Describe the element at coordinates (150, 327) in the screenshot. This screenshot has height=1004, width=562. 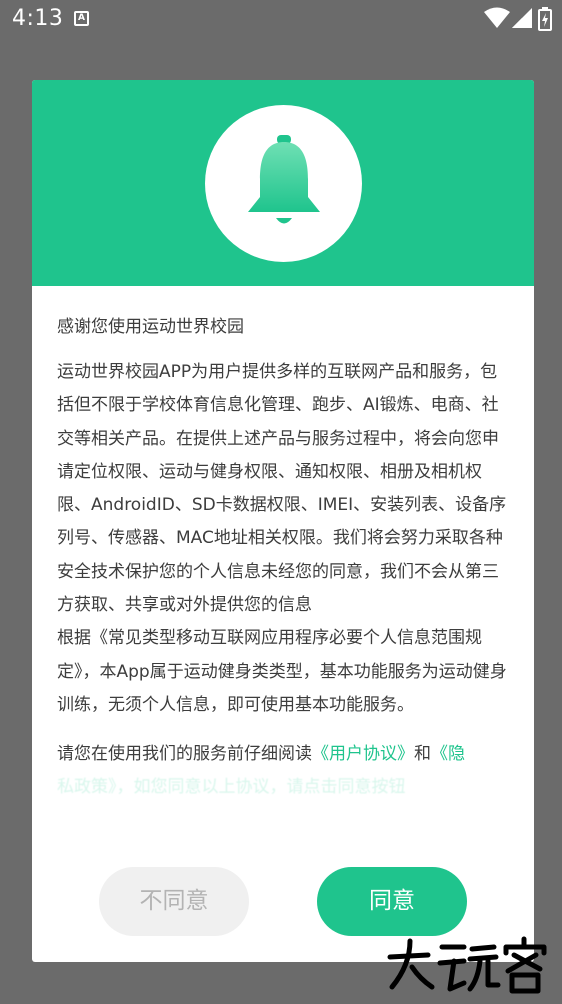
I see `greeting-text: 感谢您使用运动世界校园` at that location.